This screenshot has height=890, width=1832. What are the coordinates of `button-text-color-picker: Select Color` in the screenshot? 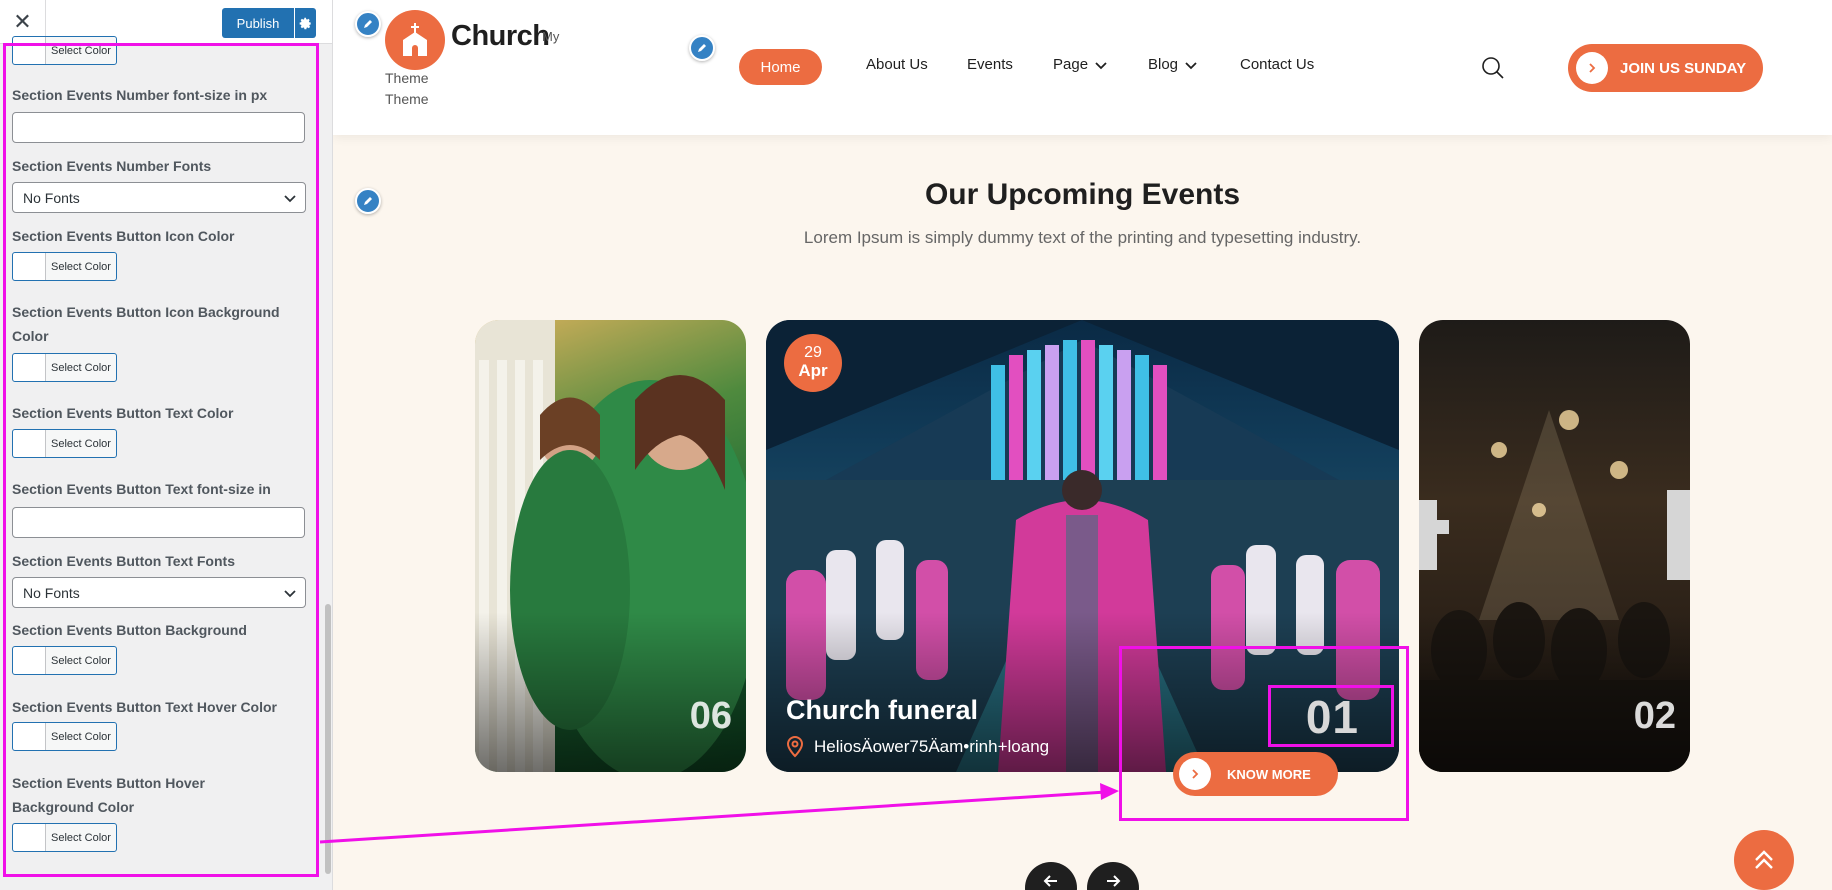 It's located at (64, 443).